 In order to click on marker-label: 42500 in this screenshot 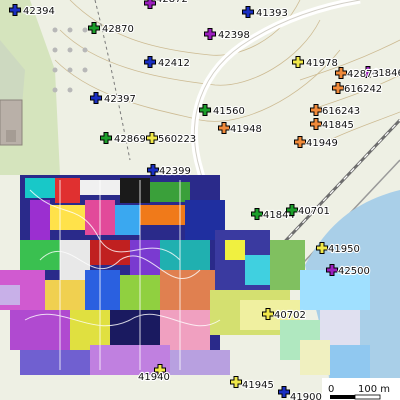, I will do `click(354, 271)`.